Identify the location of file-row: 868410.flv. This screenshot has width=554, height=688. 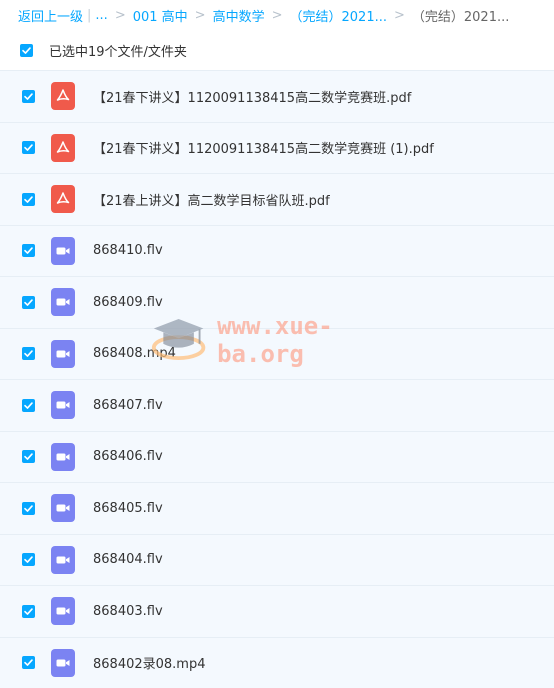
(277, 251).